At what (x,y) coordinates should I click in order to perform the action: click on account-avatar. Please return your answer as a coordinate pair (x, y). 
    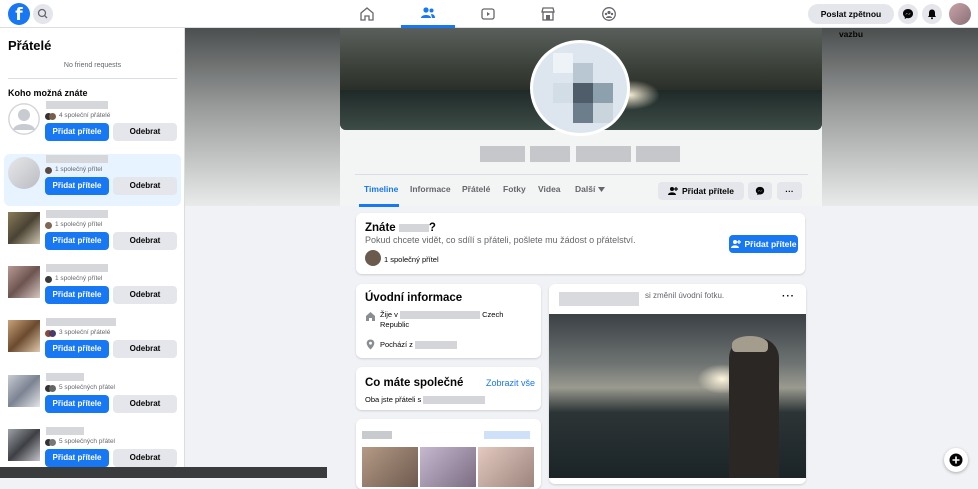
    Looking at the image, I should click on (960, 14).